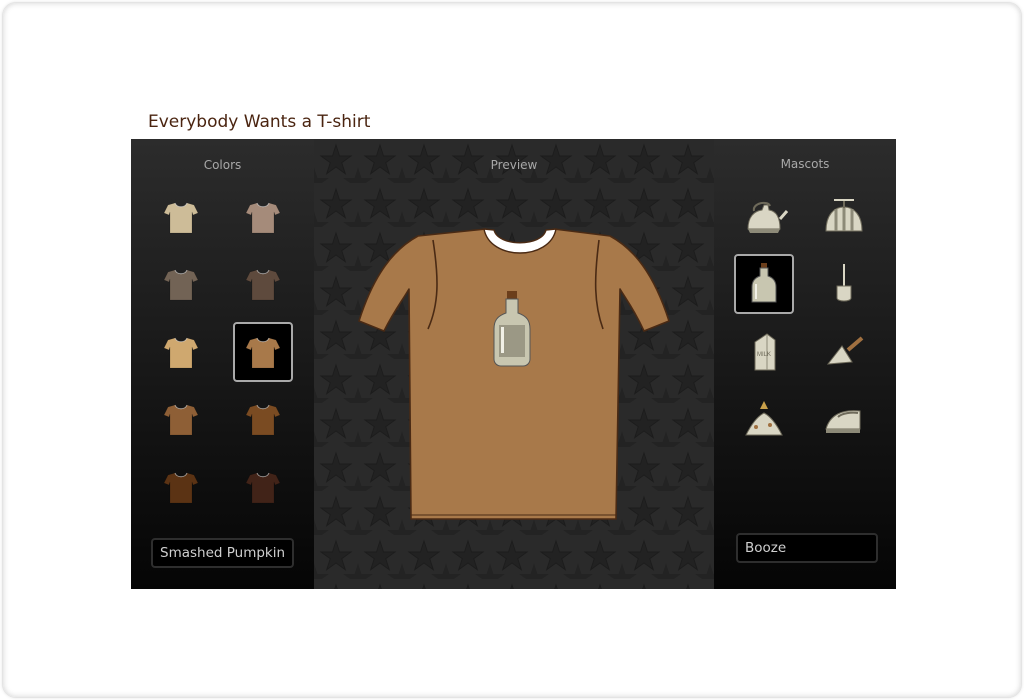  I want to click on mascot-bottle, so click(764, 284).